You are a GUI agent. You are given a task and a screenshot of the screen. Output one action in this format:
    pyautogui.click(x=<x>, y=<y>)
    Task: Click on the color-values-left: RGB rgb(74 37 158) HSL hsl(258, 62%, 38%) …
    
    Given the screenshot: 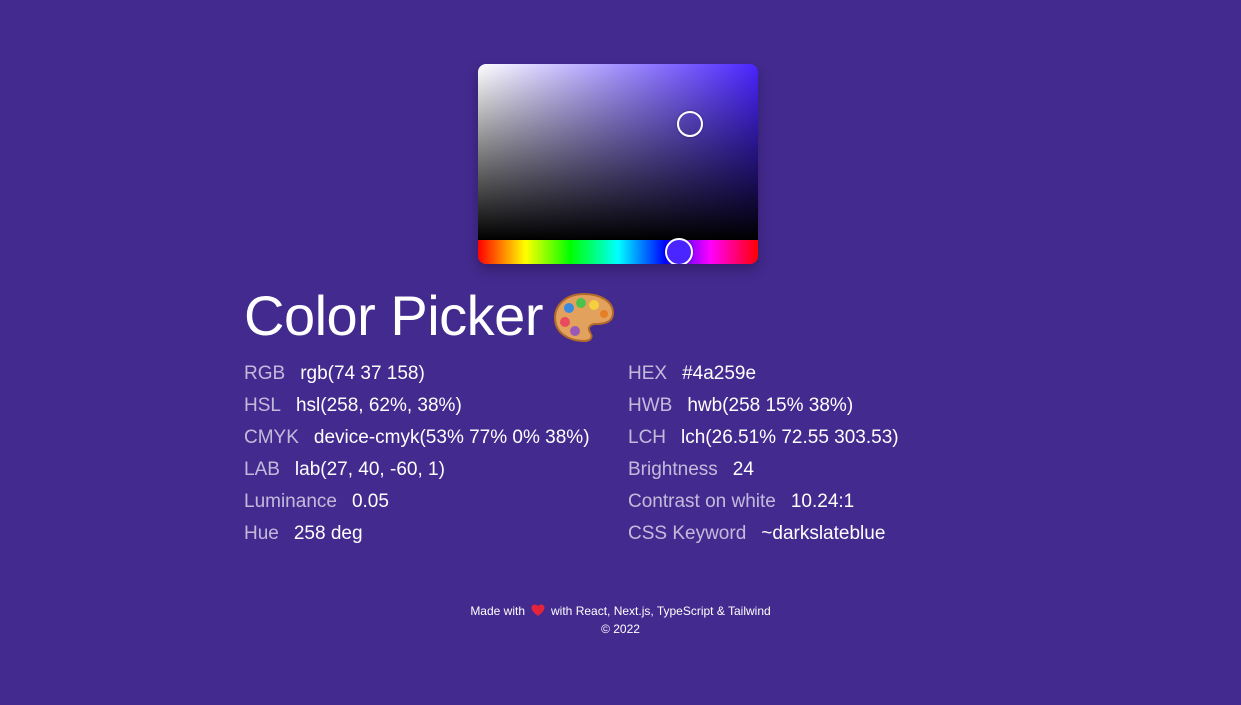 What is the action you would take?
    pyautogui.click(x=417, y=454)
    